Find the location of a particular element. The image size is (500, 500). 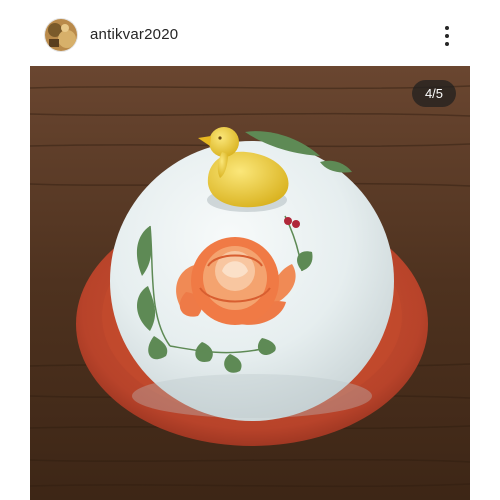

photo-counter: 4/5 is located at coordinates (434, 93).